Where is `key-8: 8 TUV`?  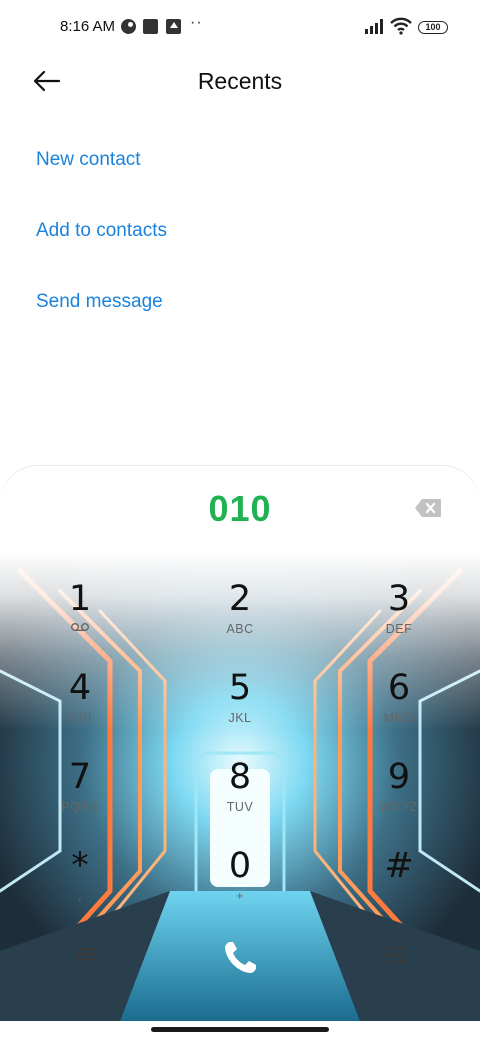 key-8: 8 TUV is located at coordinates (240, 797).